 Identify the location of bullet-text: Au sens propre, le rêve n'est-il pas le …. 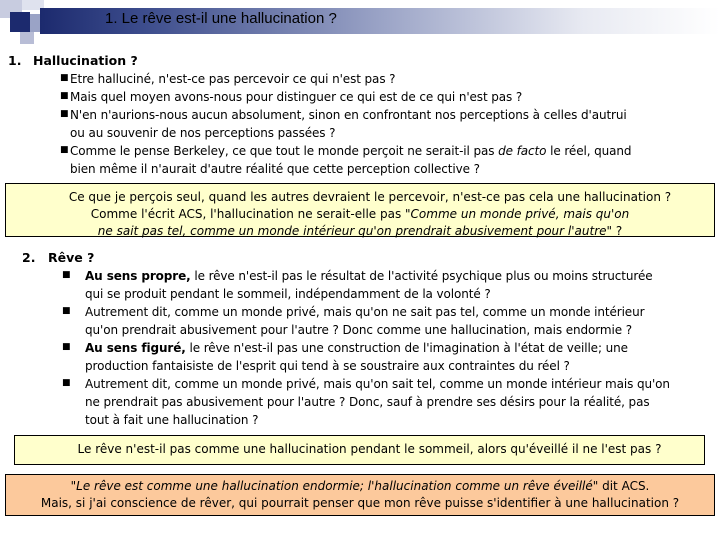
(369, 276).